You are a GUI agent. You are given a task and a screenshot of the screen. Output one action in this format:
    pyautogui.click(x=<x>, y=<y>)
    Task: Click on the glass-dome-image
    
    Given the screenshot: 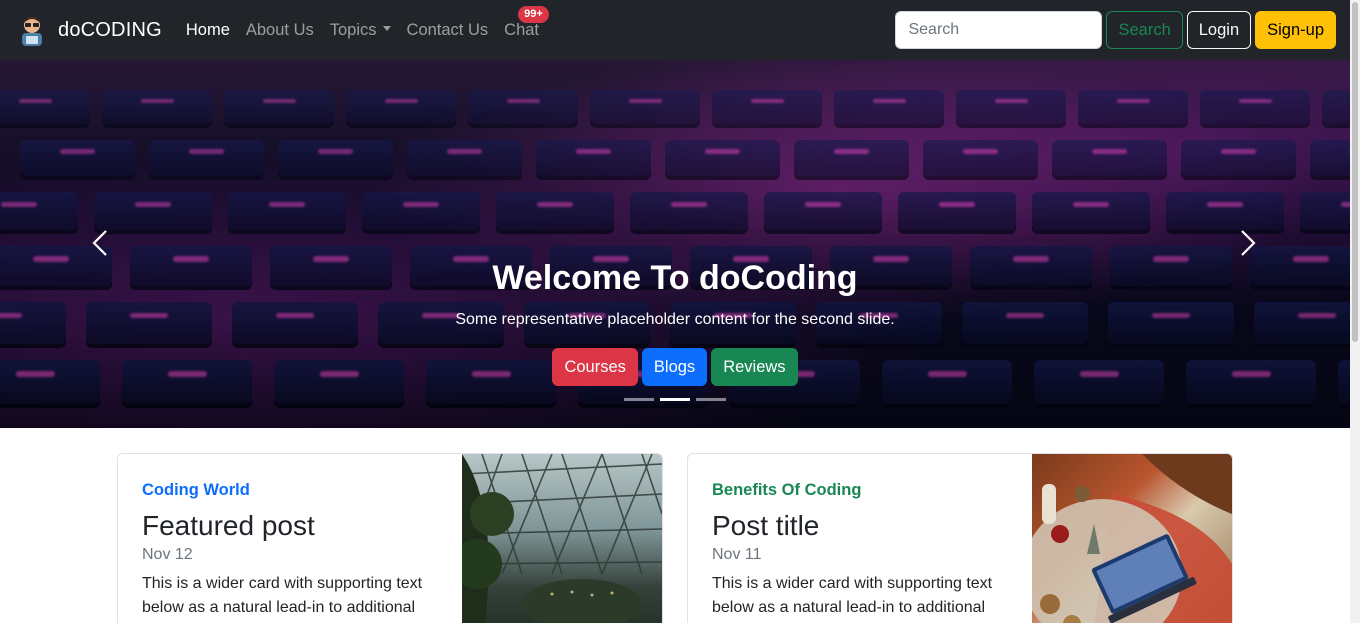 What is the action you would take?
    pyautogui.click(x=562, y=538)
    